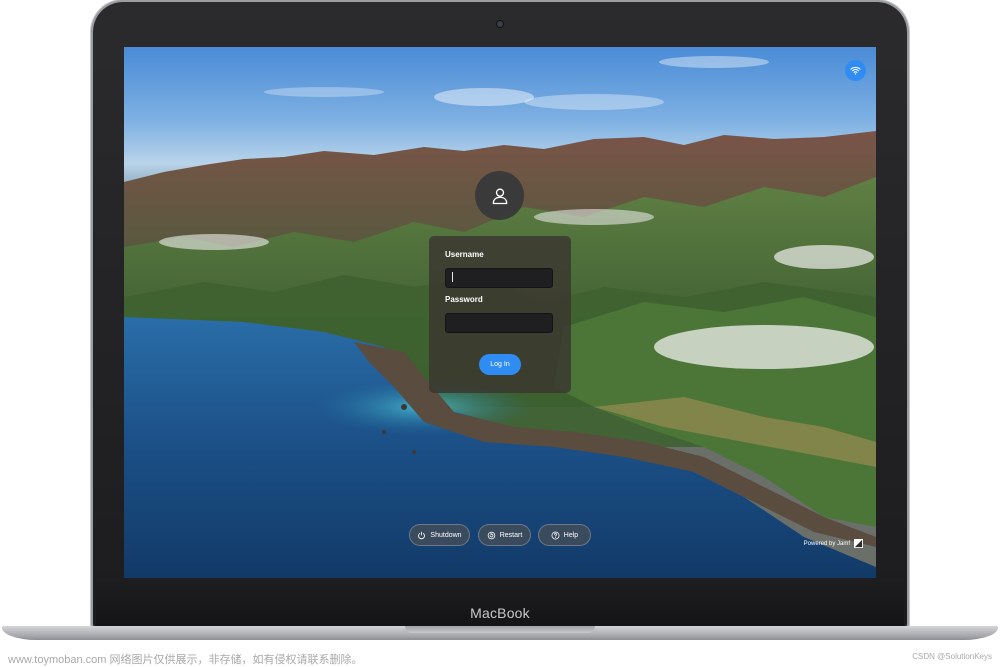 The height and width of the screenshot is (667, 1000). Describe the element at coordinates (452, 277) in the screenshot. I see `text-caret` at that location.